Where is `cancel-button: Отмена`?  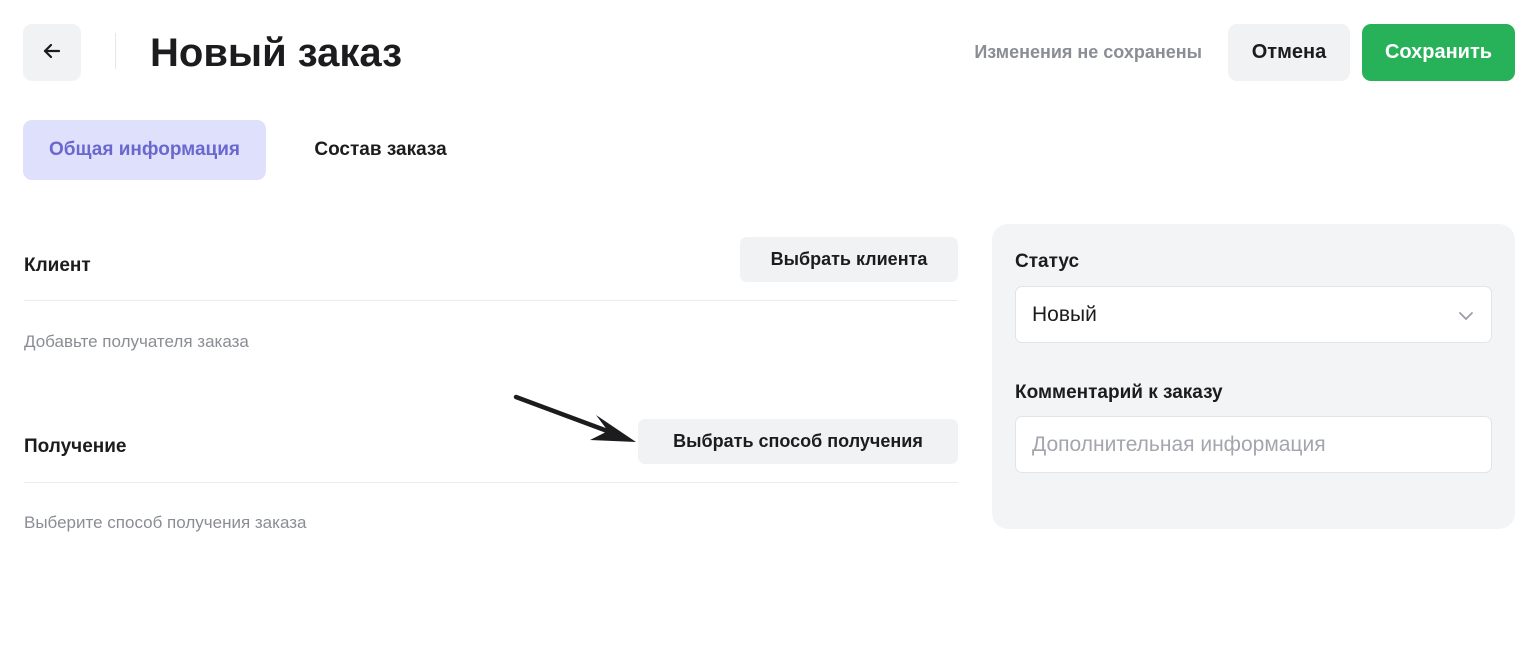 cancel-button: Отмена is located at coordinates (1289, 52).